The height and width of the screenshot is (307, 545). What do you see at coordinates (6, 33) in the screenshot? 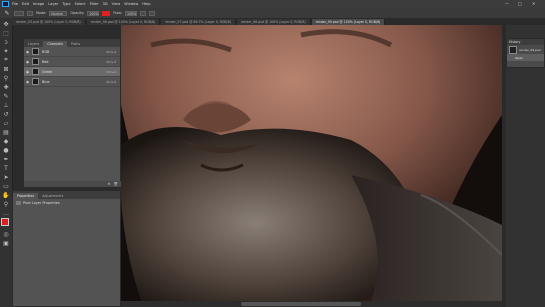
I see `marquee-tool-icon: ⬚` at bounding box center [6, 33].